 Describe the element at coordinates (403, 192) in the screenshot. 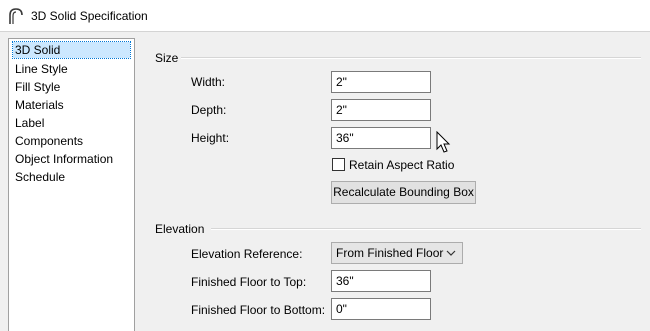

I see `recalculate-bounding-box-button: Recalculate Bounding Box` at that location.